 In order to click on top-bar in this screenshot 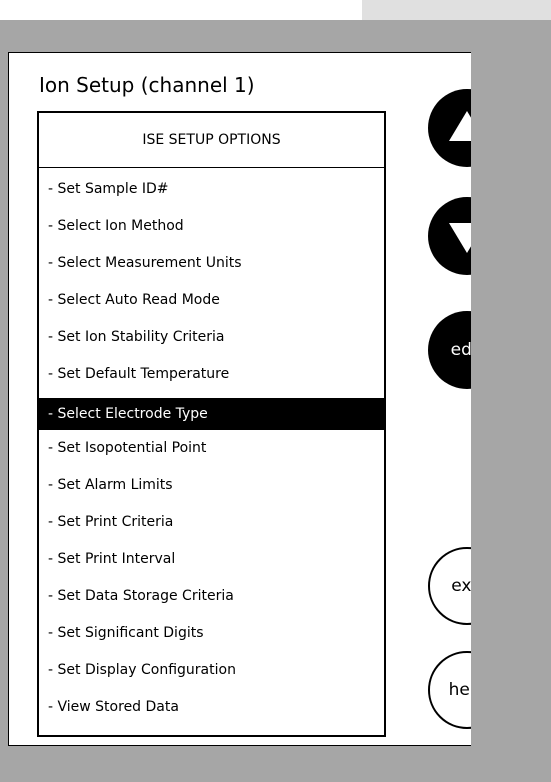, I will do `click(275, 36)`.